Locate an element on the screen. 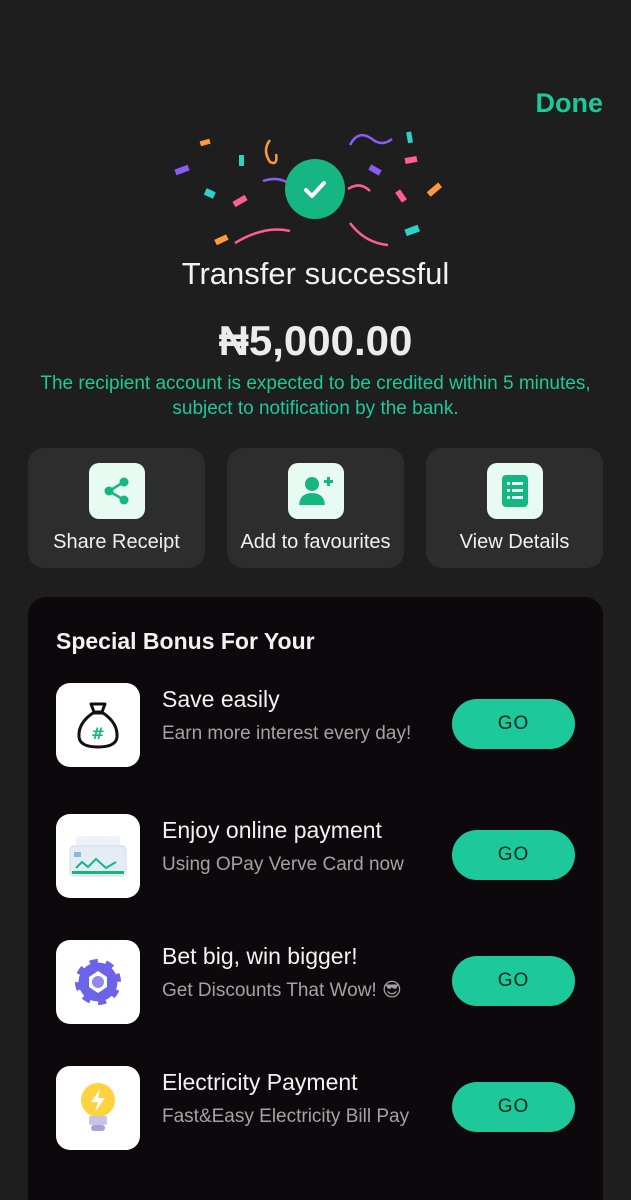  success-check-icon is located at coordinates (315, 189).